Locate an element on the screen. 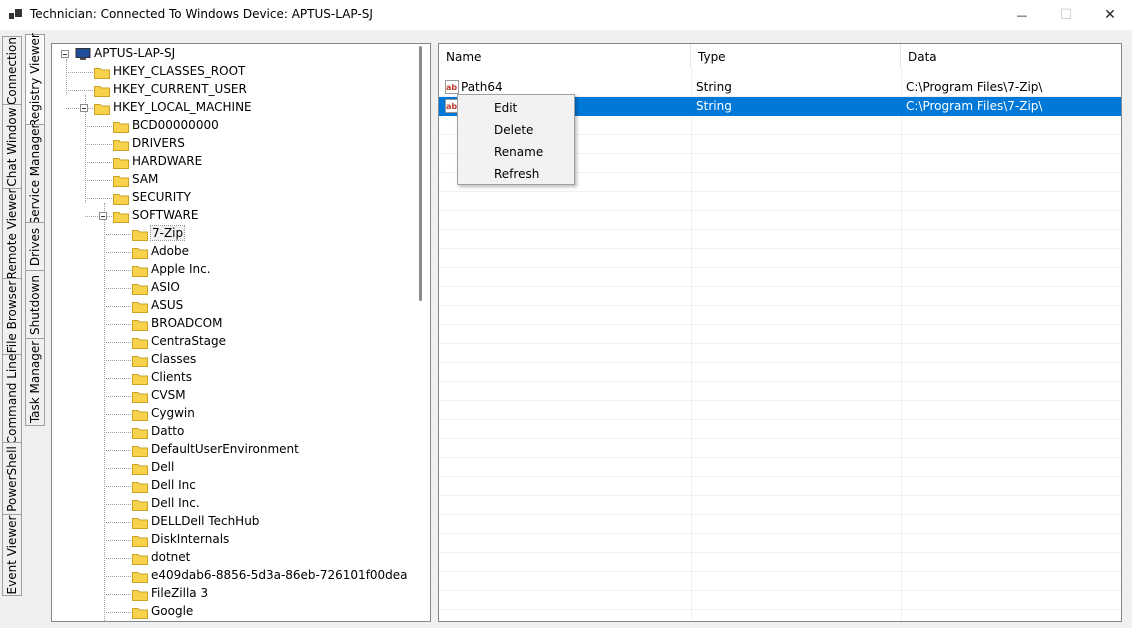  tab-label: Registry Viewer is located at coordinates (35, 80).